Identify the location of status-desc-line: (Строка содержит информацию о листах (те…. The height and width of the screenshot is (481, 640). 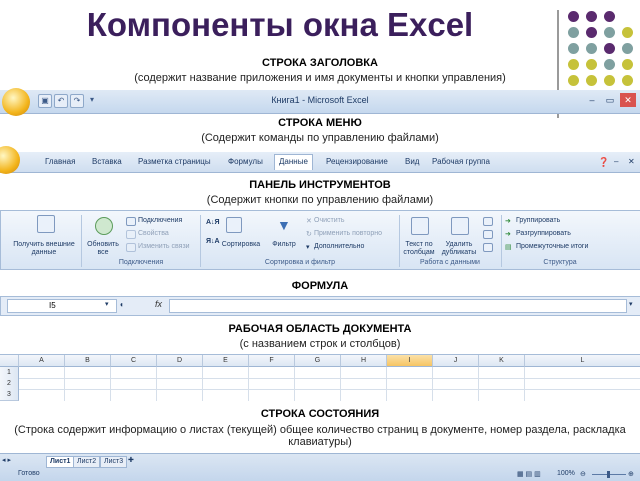
(320, 436).